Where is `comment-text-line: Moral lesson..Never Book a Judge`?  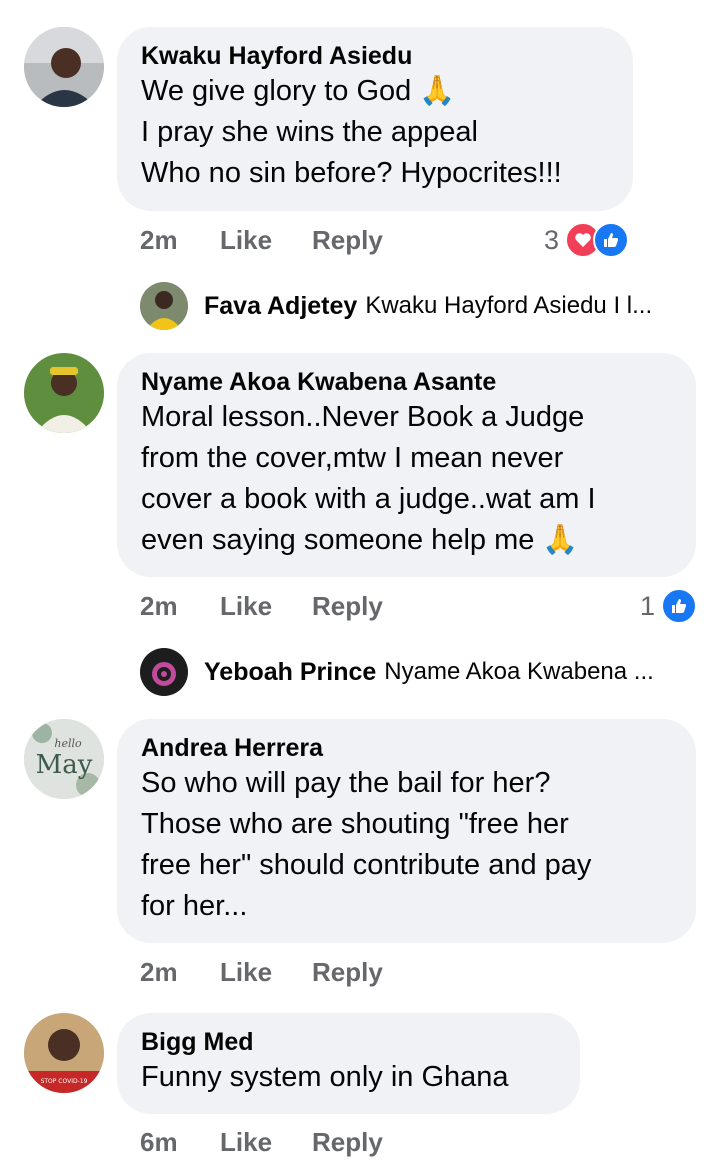
comment-text-line: Moral lesson..Never Book a Judge is located at coordinates (363, 417).